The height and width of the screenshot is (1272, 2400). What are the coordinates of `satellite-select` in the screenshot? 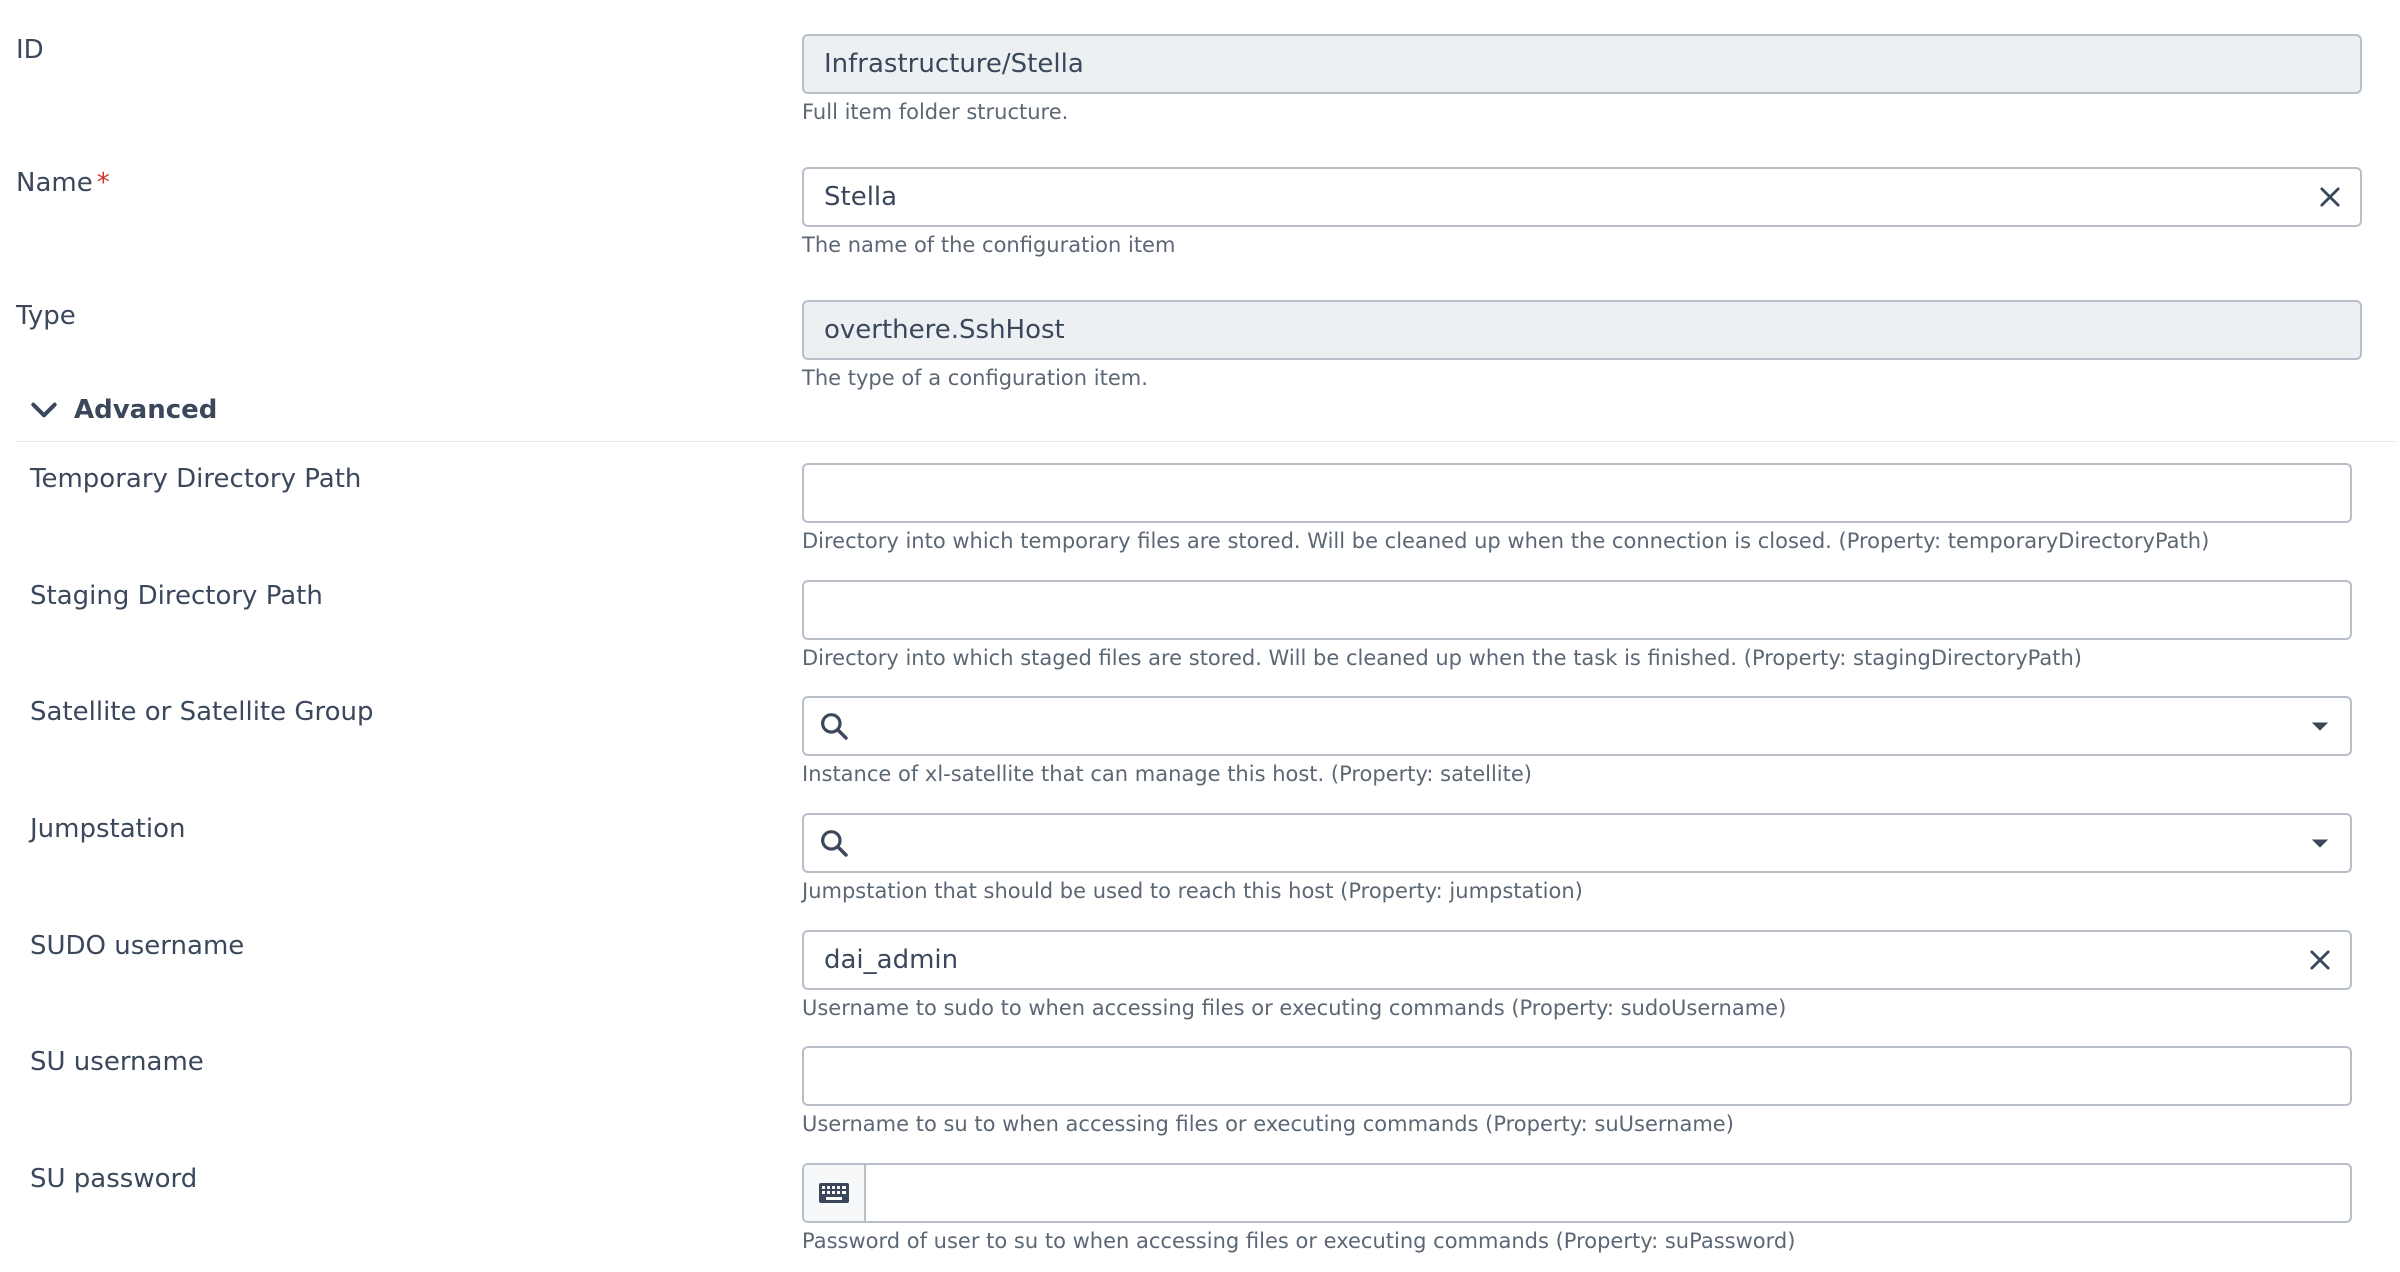 It's located at (1577, 726).